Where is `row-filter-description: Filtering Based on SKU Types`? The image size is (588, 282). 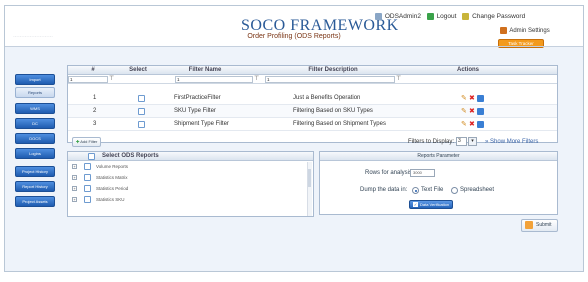
row-filter-description: Filtering Based on SKU Types is located at coordinates (333, 111).